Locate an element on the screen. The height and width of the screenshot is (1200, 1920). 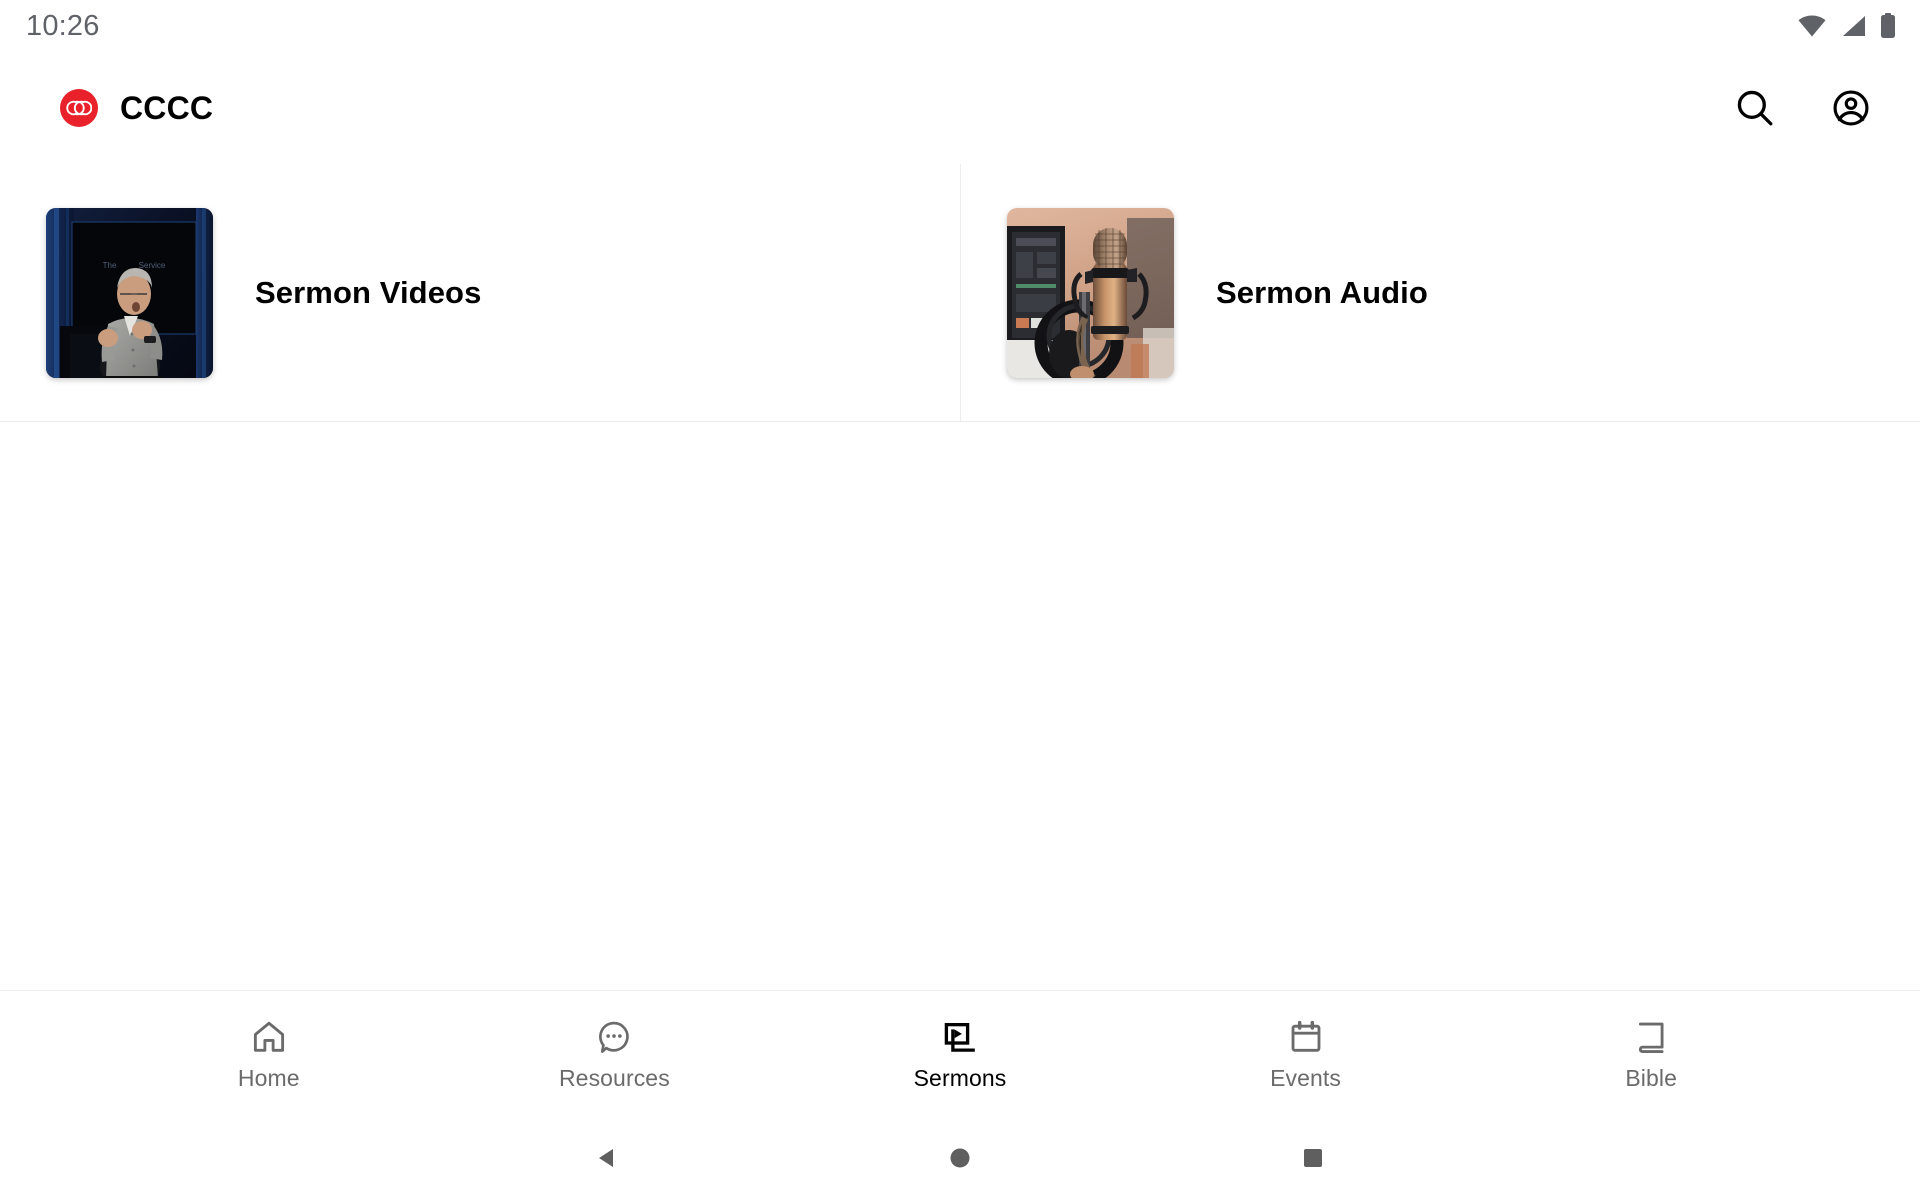
status-bar-icons is located at coordinates (1847, 26).